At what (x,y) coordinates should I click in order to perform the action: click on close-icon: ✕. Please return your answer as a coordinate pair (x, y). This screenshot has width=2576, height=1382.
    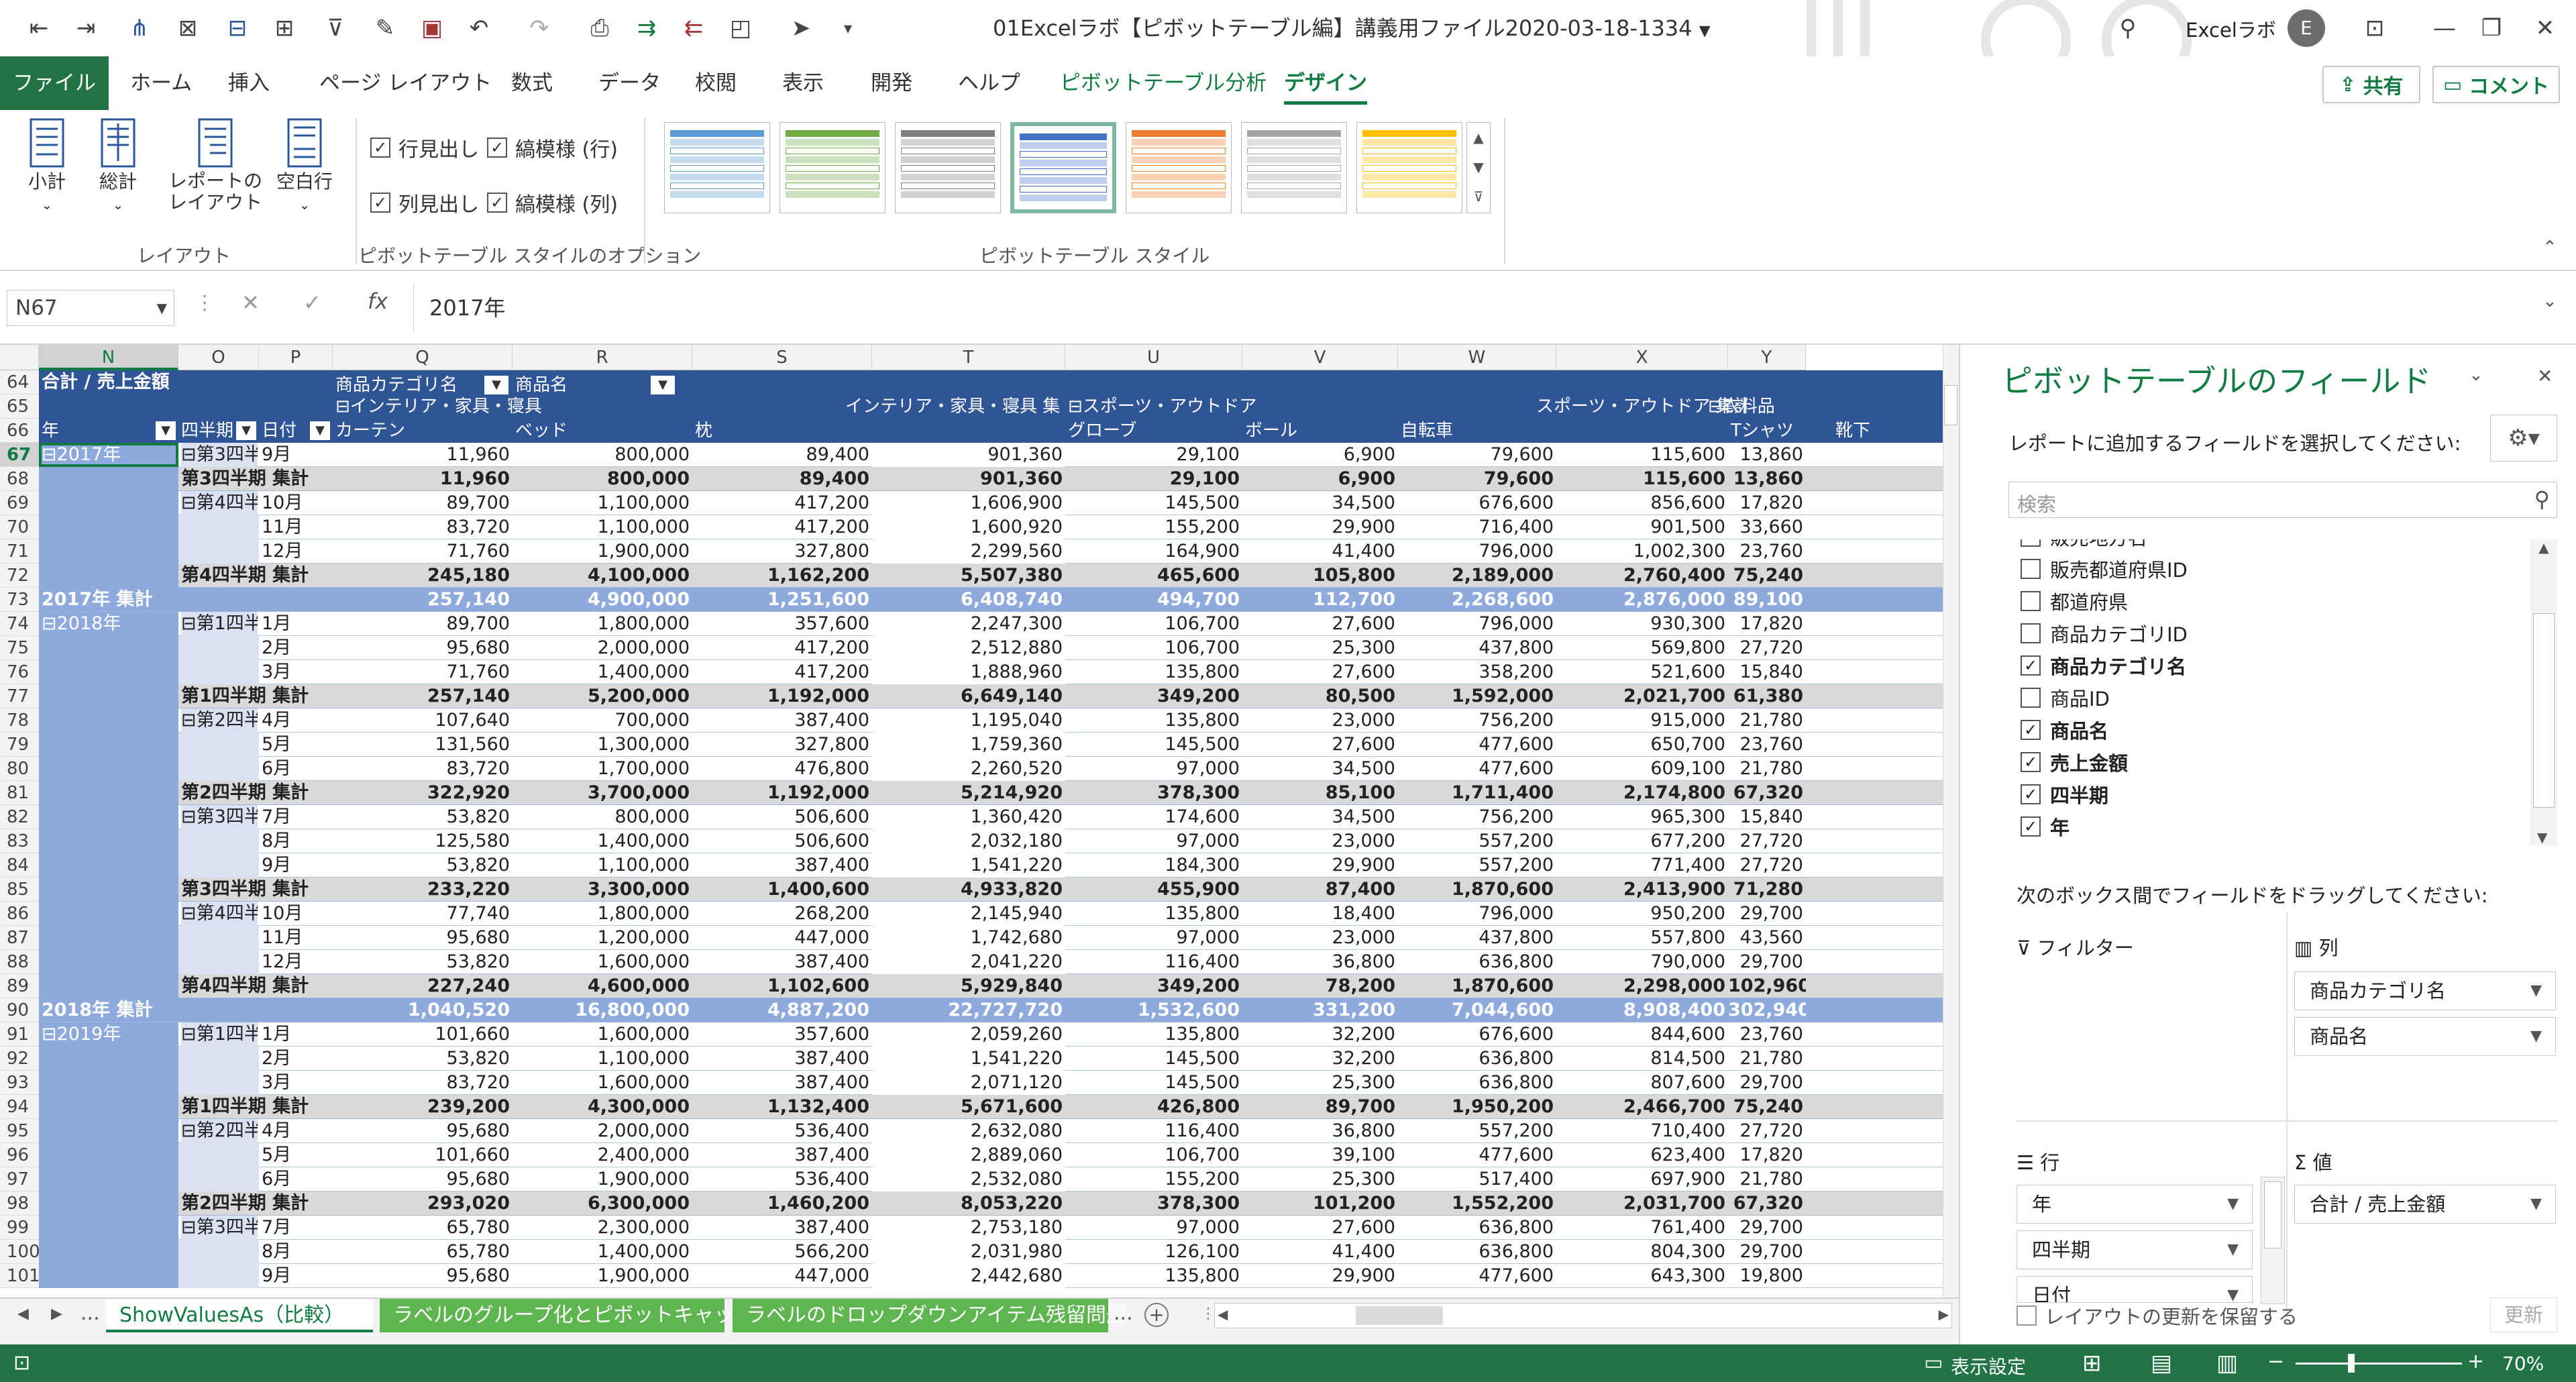
    Looking at the image, I should click on (2545, 28).